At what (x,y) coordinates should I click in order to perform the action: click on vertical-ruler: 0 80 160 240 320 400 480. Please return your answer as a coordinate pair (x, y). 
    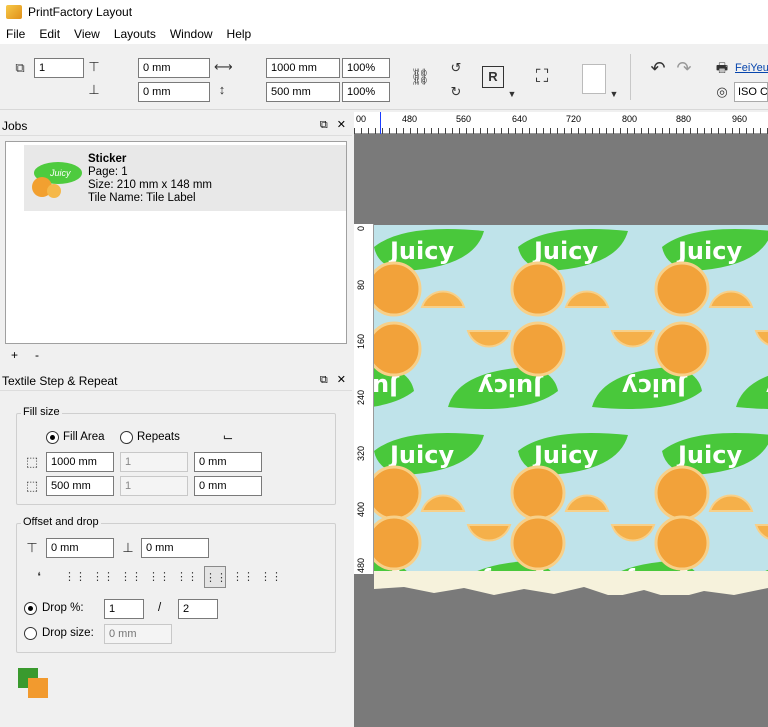
    Looking at the image, I should click on (364, 399).